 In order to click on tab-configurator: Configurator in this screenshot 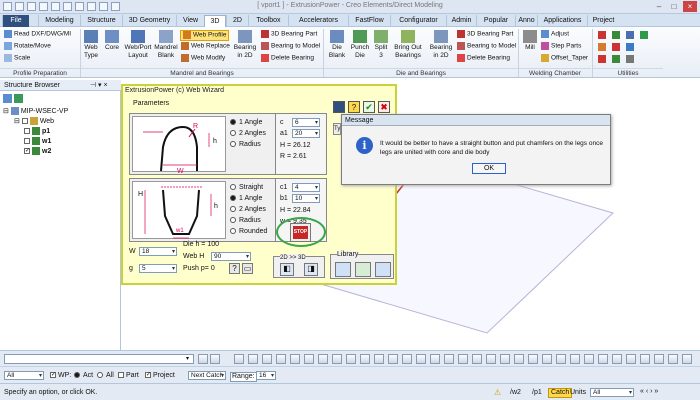, I will do `click(418, 21)`.